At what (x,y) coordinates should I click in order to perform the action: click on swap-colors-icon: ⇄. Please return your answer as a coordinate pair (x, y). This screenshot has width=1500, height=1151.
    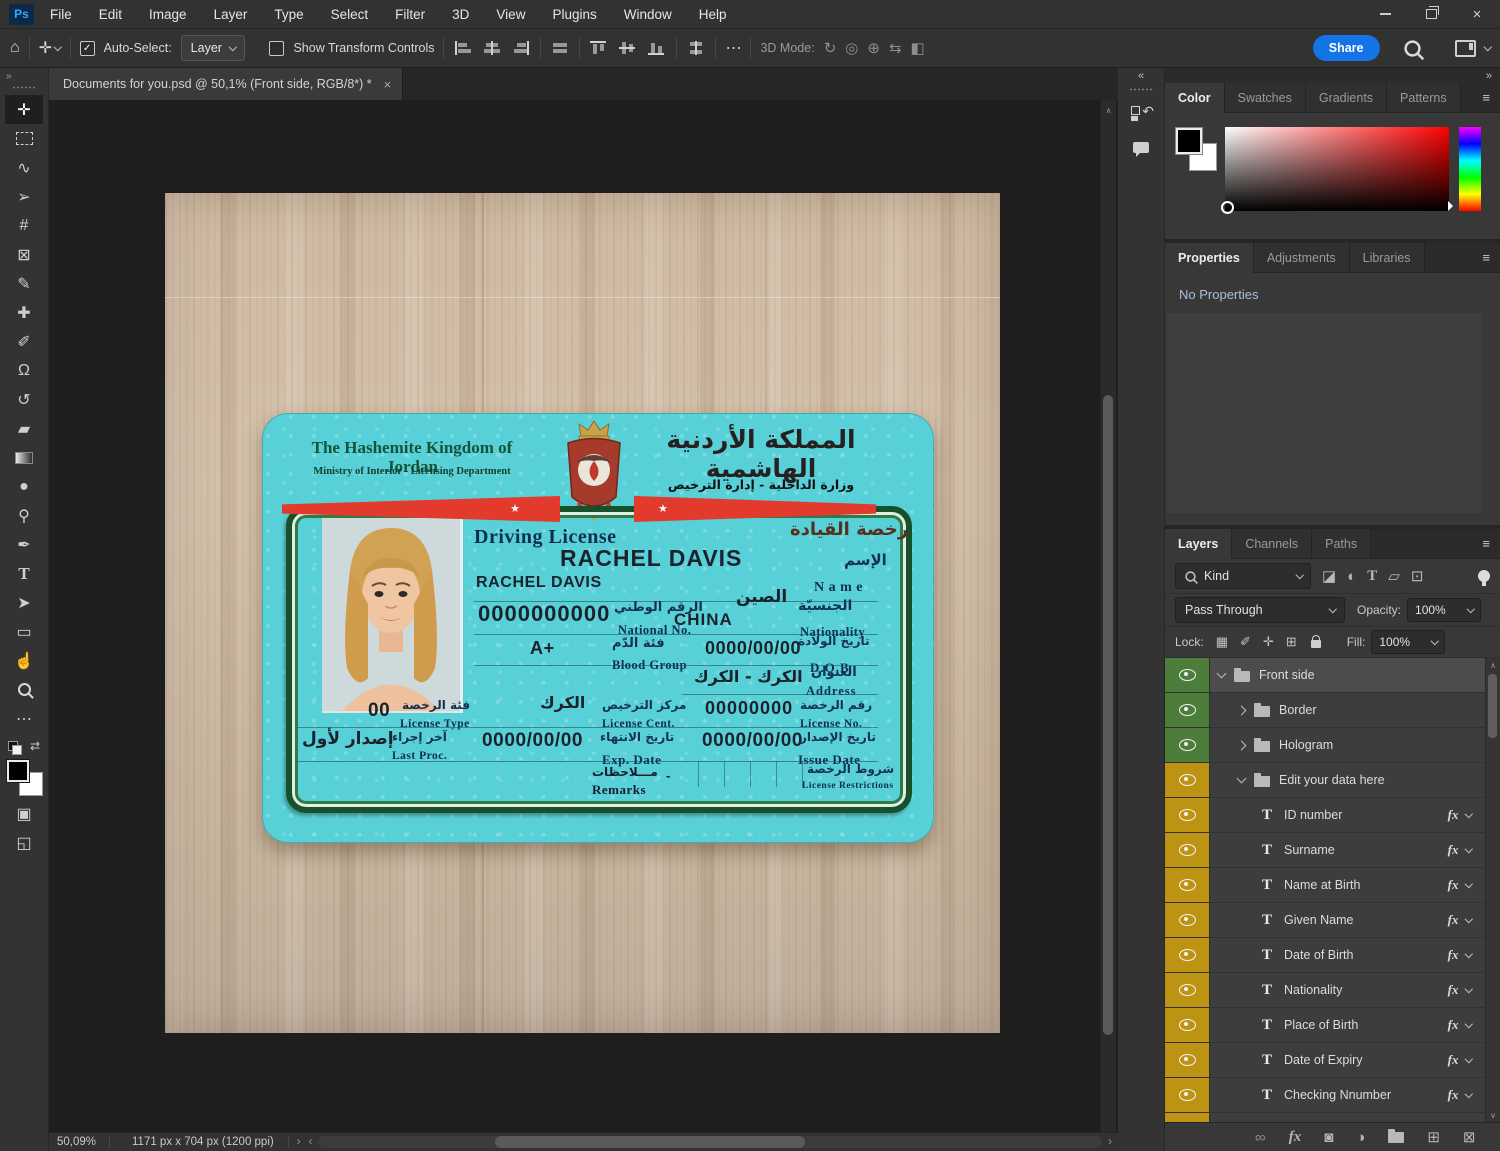
    Looking at the image, I should click on (35, 746).